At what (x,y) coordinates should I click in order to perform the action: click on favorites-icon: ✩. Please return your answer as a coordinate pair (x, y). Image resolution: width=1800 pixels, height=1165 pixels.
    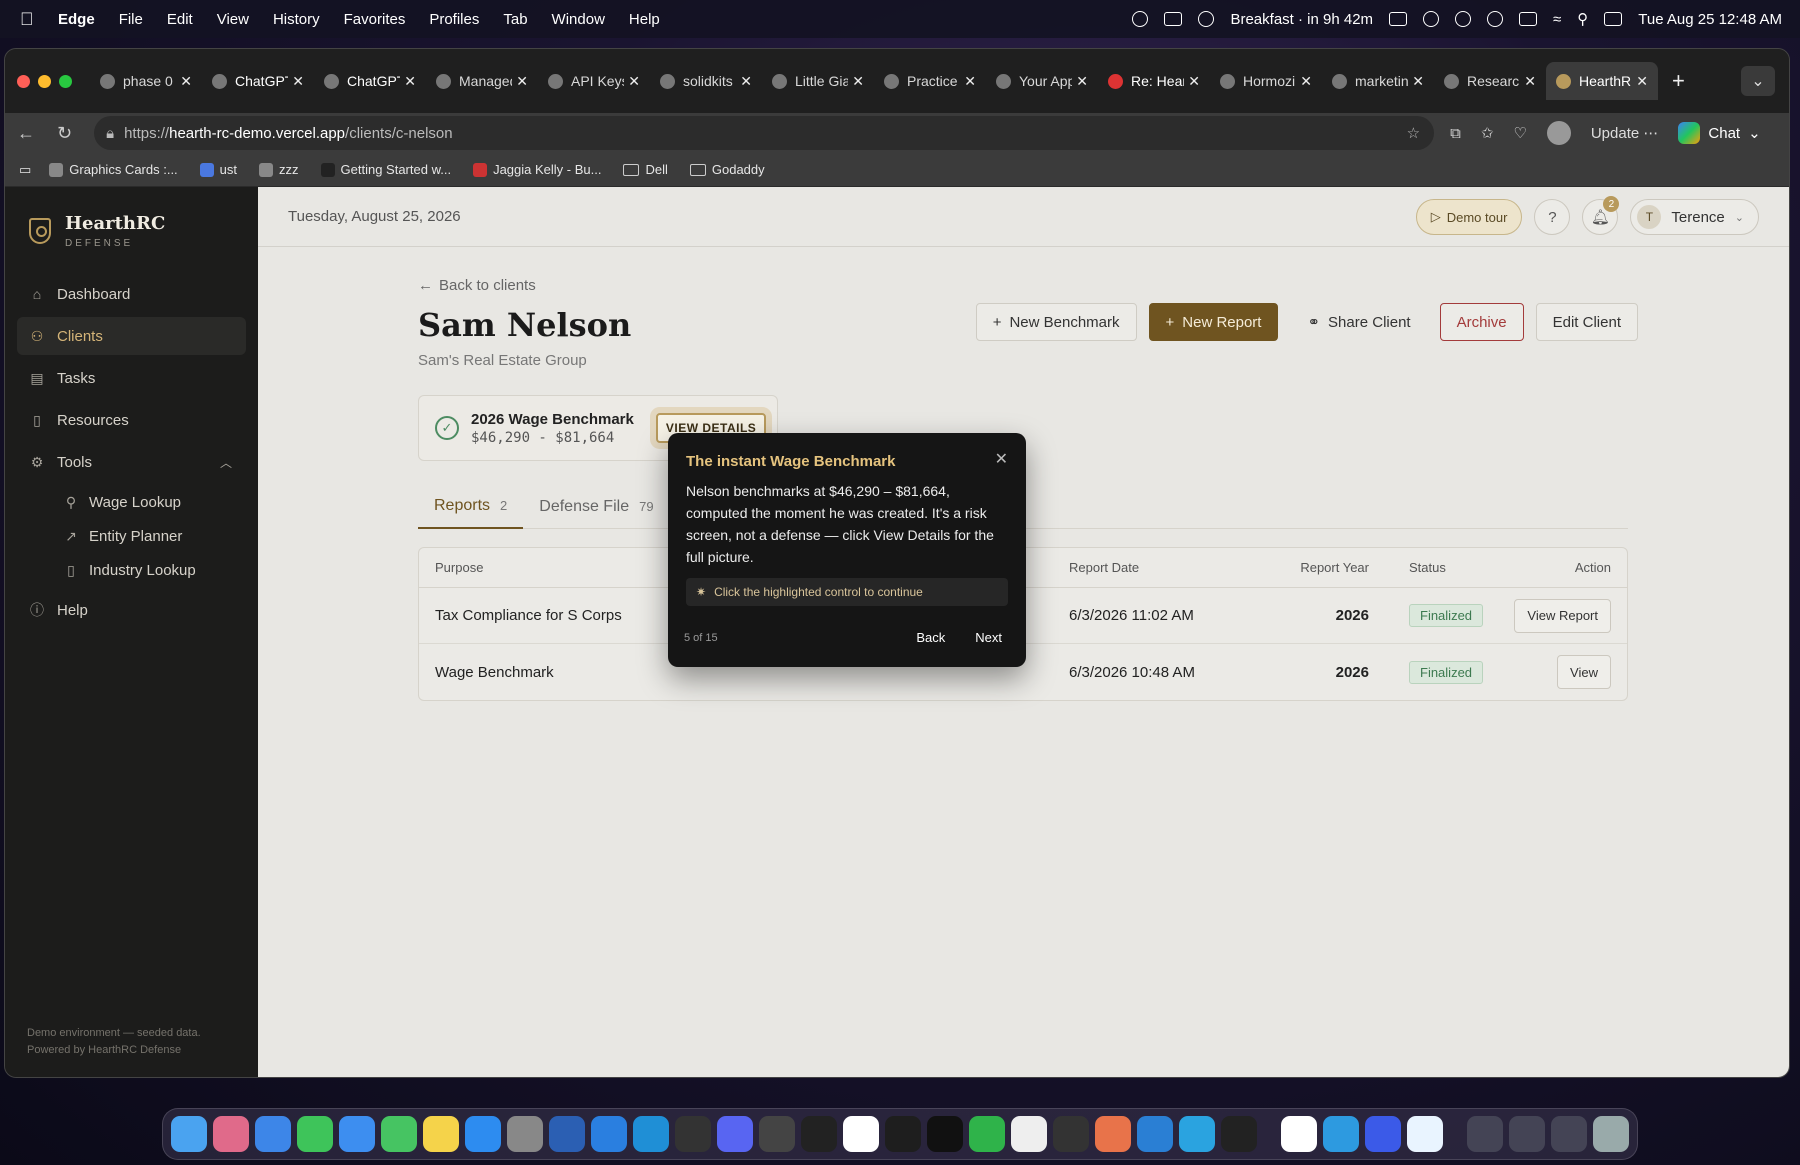
    Looking at the image, I should click on (1487, 133).